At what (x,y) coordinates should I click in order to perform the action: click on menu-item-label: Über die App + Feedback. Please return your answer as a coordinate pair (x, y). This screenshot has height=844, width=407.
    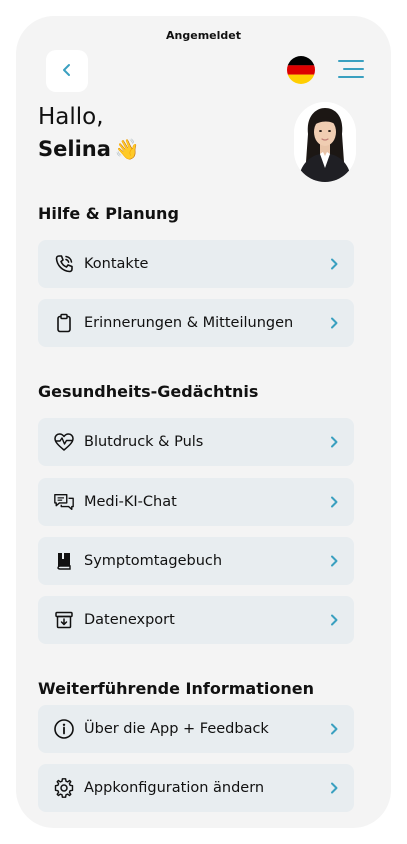
    Looking at the image, I should click on (176, 729).